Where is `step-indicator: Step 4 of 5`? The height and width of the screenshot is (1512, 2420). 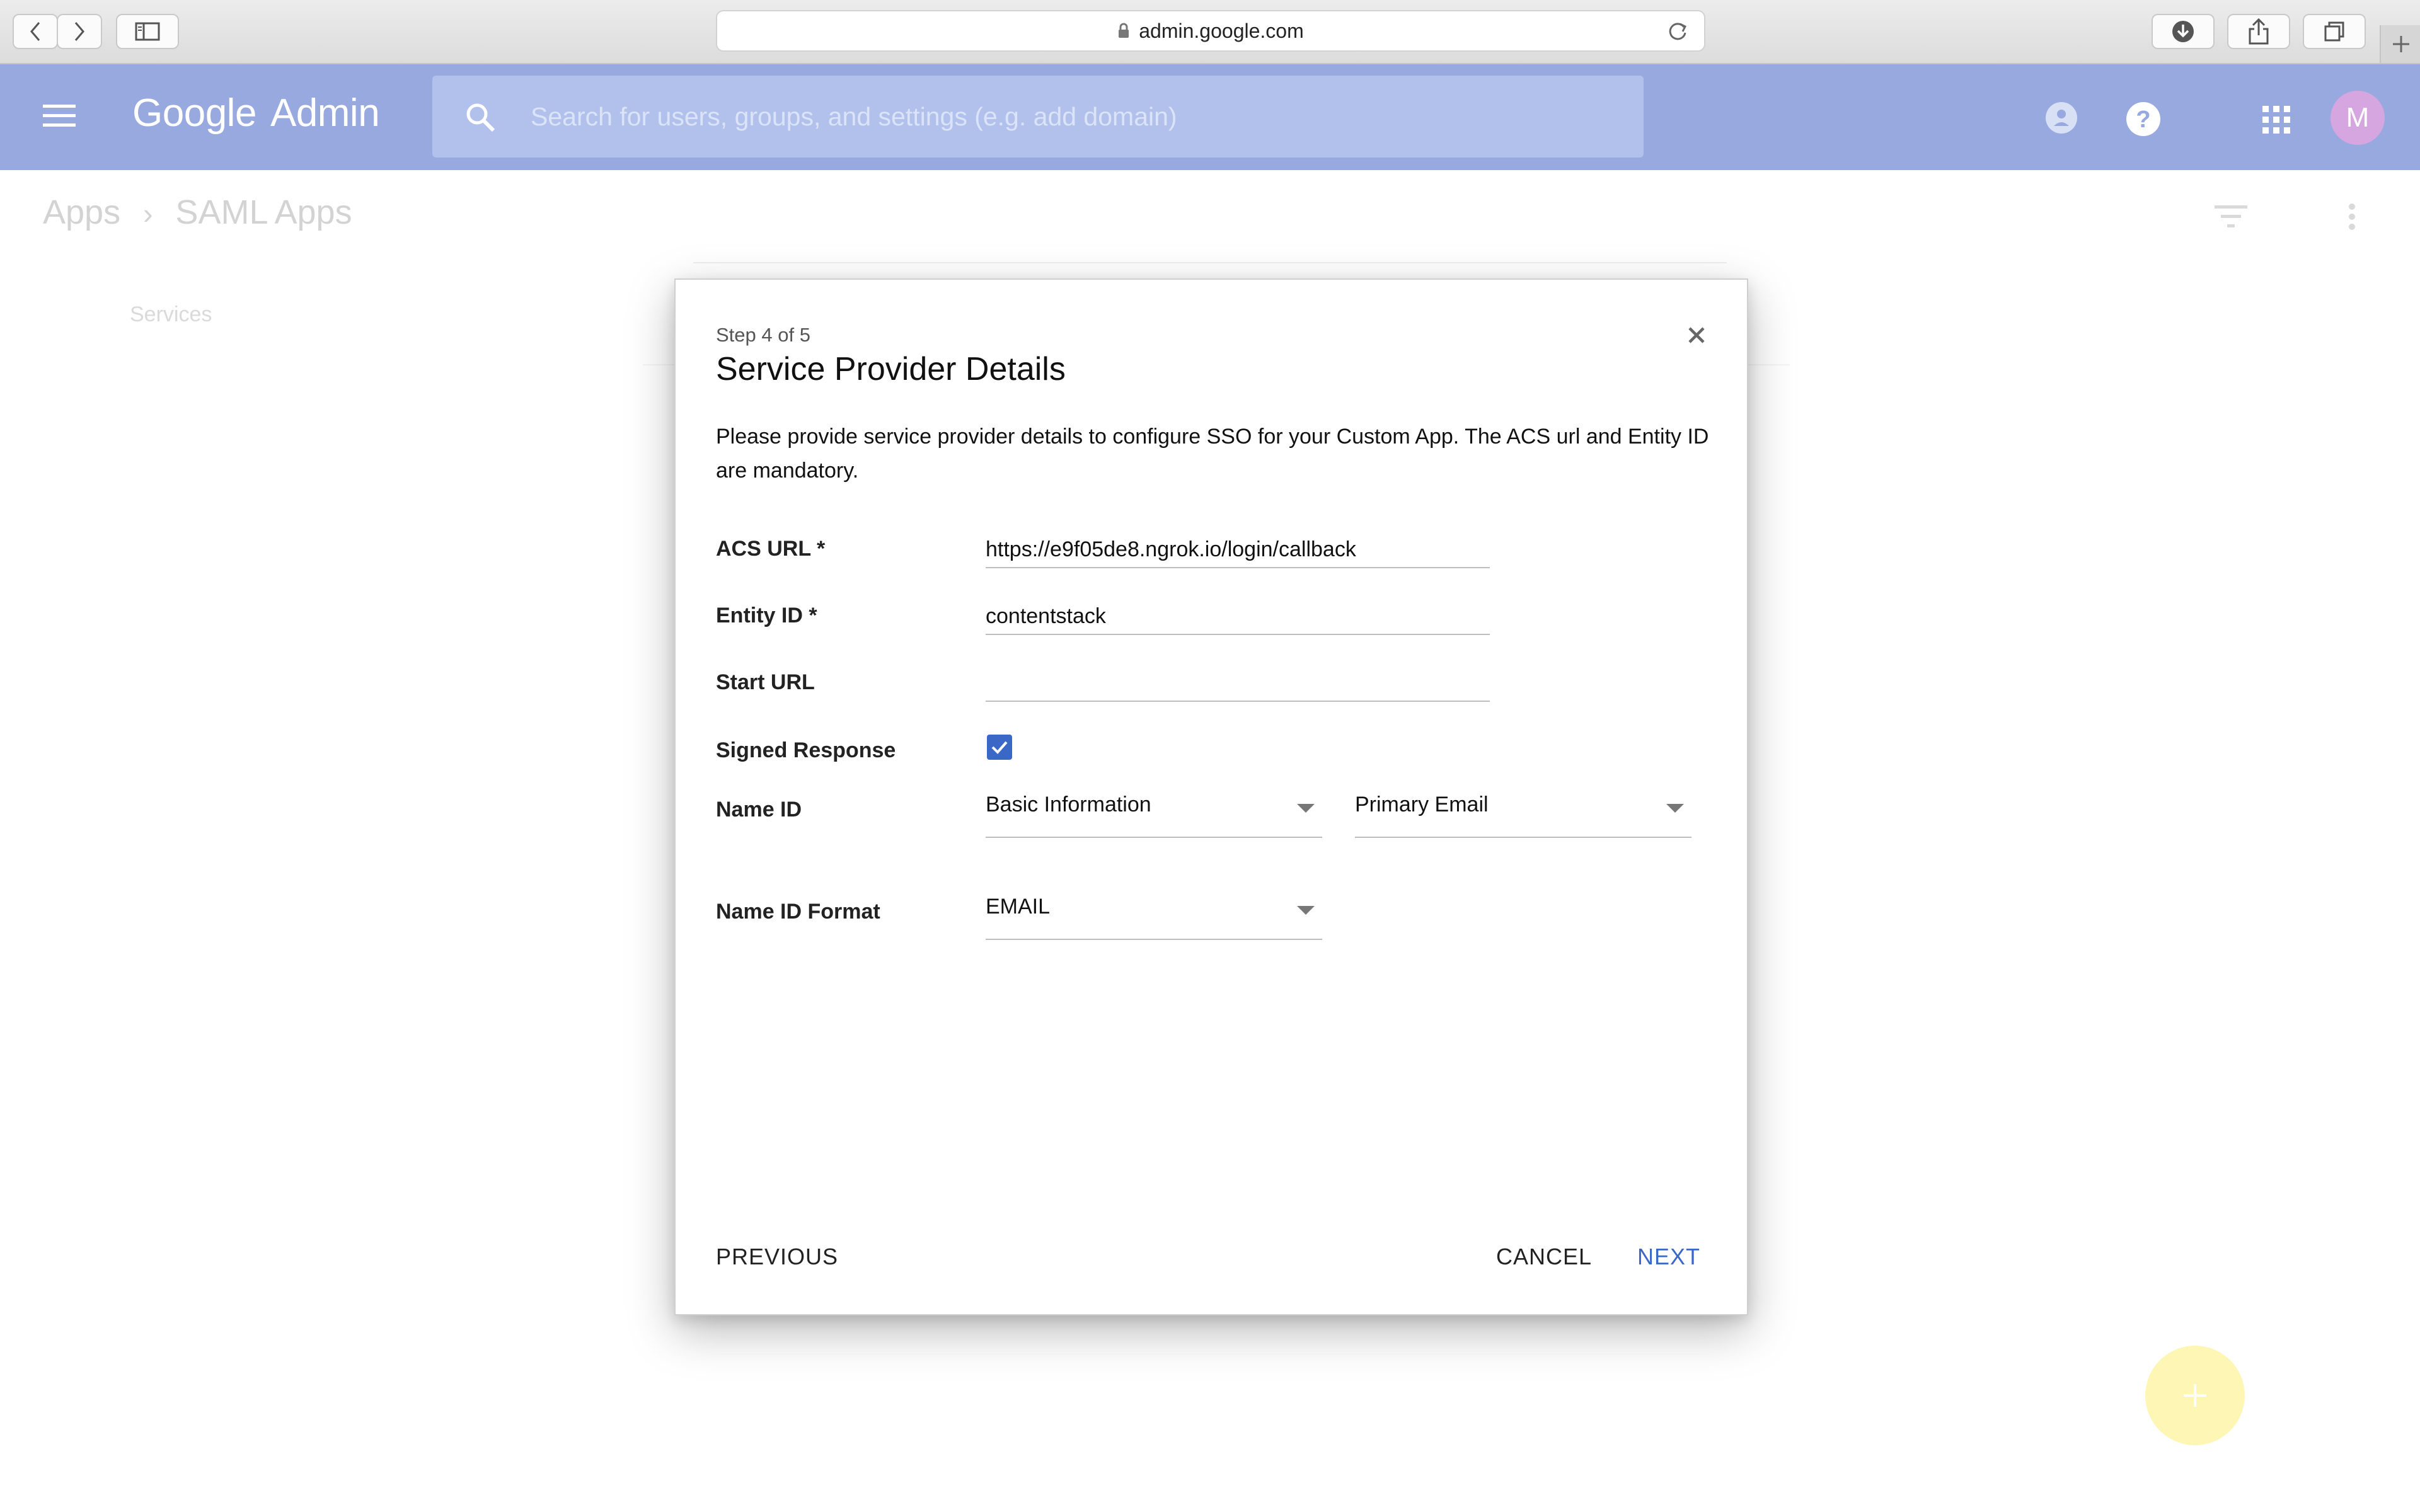
step-indicator: Step 4 of 5 is located at coordinates (763, 335).